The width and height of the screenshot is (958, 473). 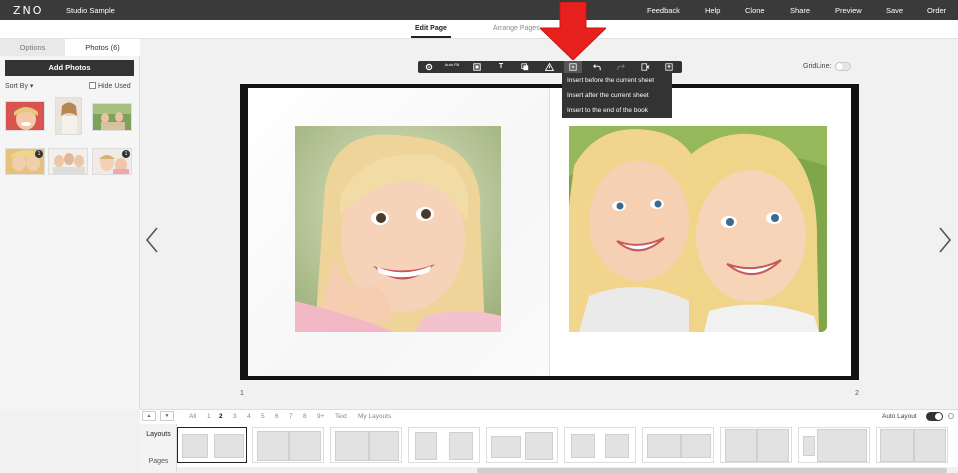 I want to click on feedback-link: Feedback, so click(x=663, y=10).